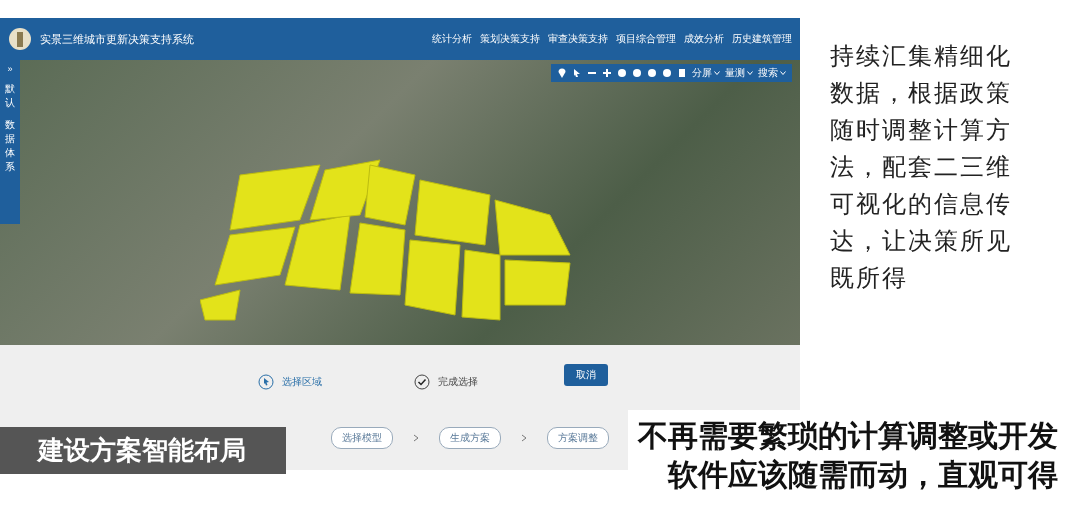 This screenshot has height=530, width=1080. What do you see at coordinates (863, 475) in the screenshot?
I see `caption-line: 软件应该随需而动，直观可得` at bounding box center [863, 475].